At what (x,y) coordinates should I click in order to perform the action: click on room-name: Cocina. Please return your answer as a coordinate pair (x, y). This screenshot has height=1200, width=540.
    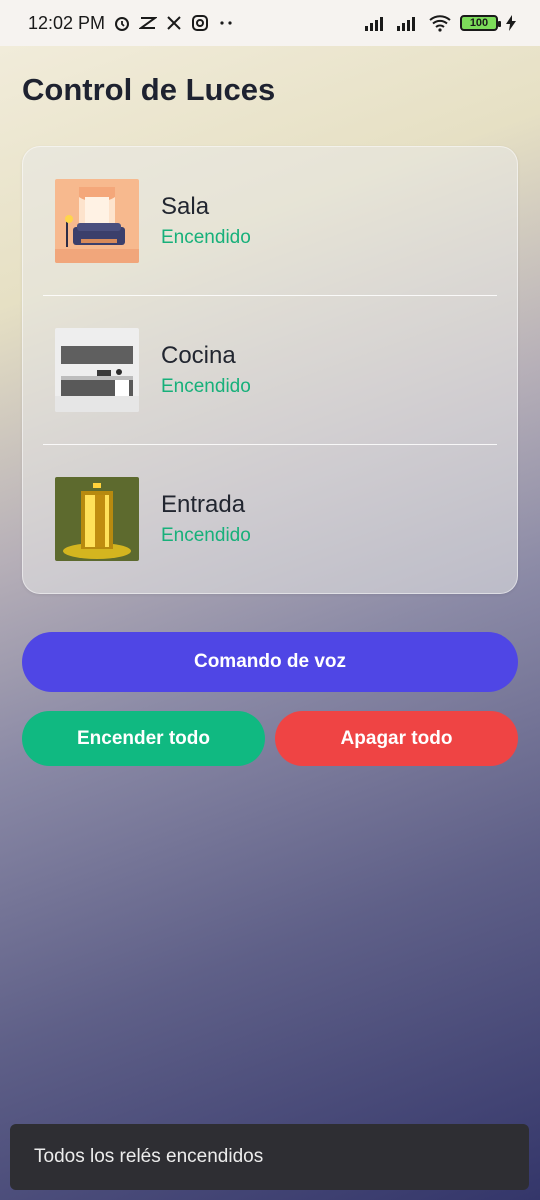
    Looking at the image, I should click on (198, 355).